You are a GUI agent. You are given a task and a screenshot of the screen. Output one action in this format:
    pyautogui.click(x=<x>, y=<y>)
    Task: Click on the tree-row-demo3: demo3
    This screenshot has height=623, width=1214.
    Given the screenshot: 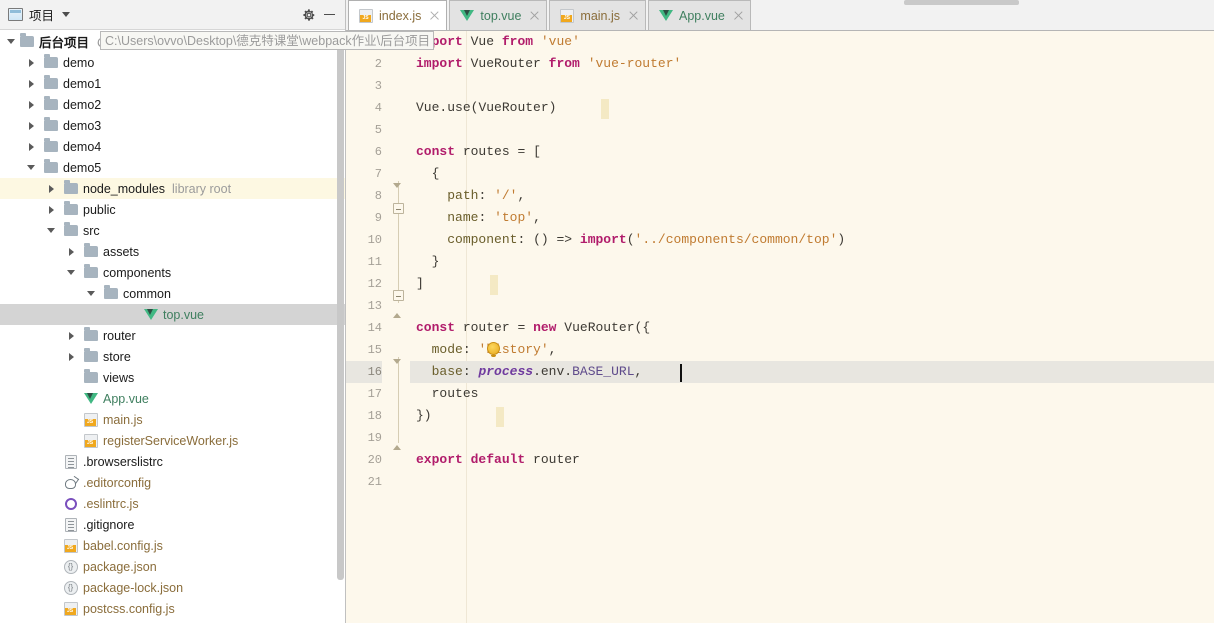 What is the action you would take?
    pyautogui.click(x=172, y=125)
    